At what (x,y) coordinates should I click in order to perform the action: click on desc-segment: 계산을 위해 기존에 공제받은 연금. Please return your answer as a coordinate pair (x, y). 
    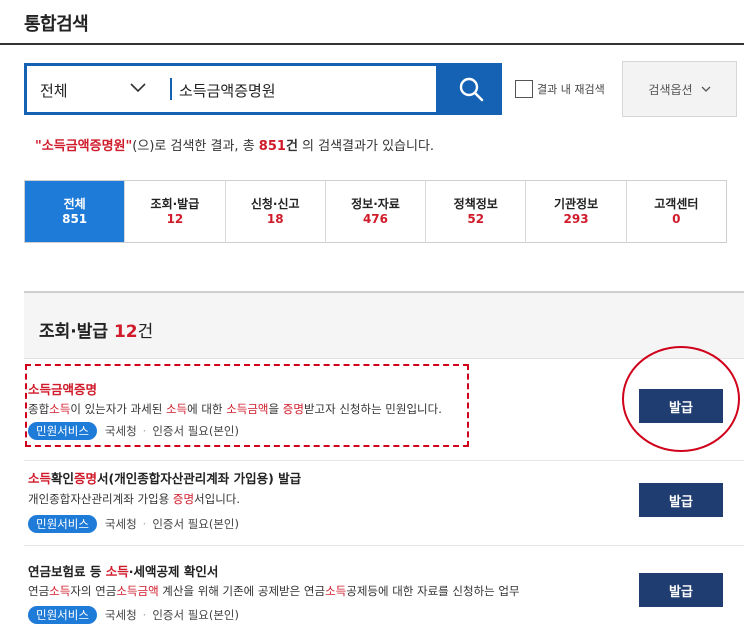
    Looking at the image, I should click on (242, 591).